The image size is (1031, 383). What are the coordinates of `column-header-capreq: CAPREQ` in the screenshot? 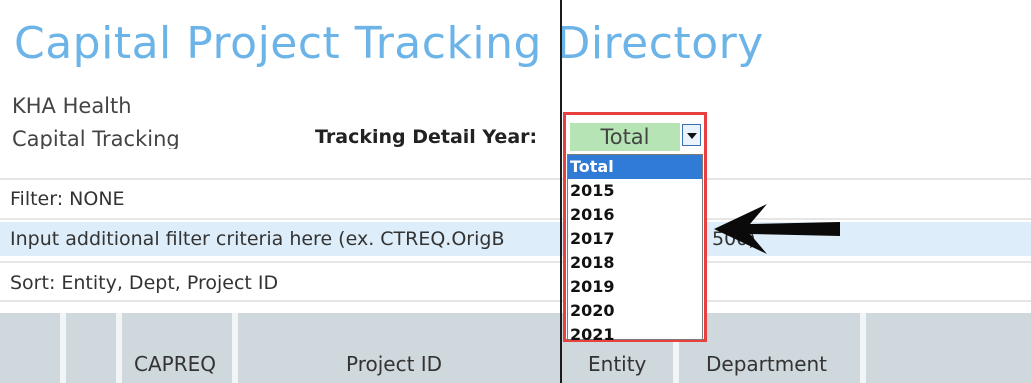 It's located at (175, 364).